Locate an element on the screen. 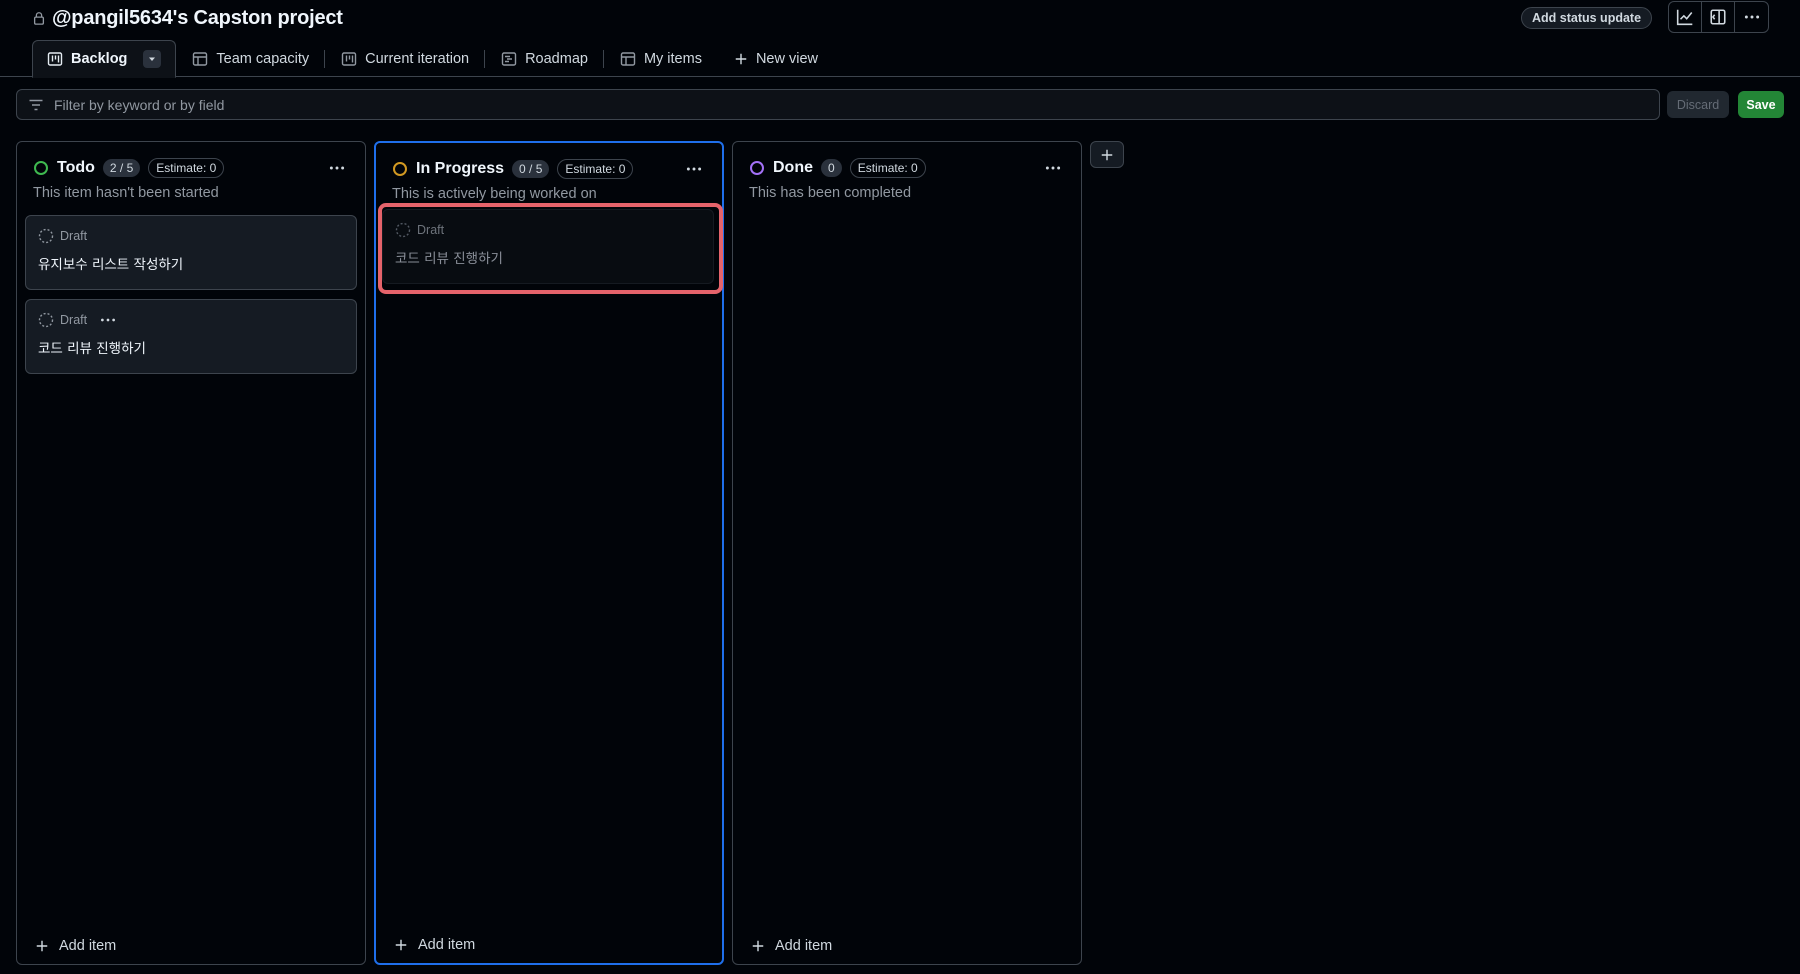  triangle-down-icon is located at coordinates (152, 59).